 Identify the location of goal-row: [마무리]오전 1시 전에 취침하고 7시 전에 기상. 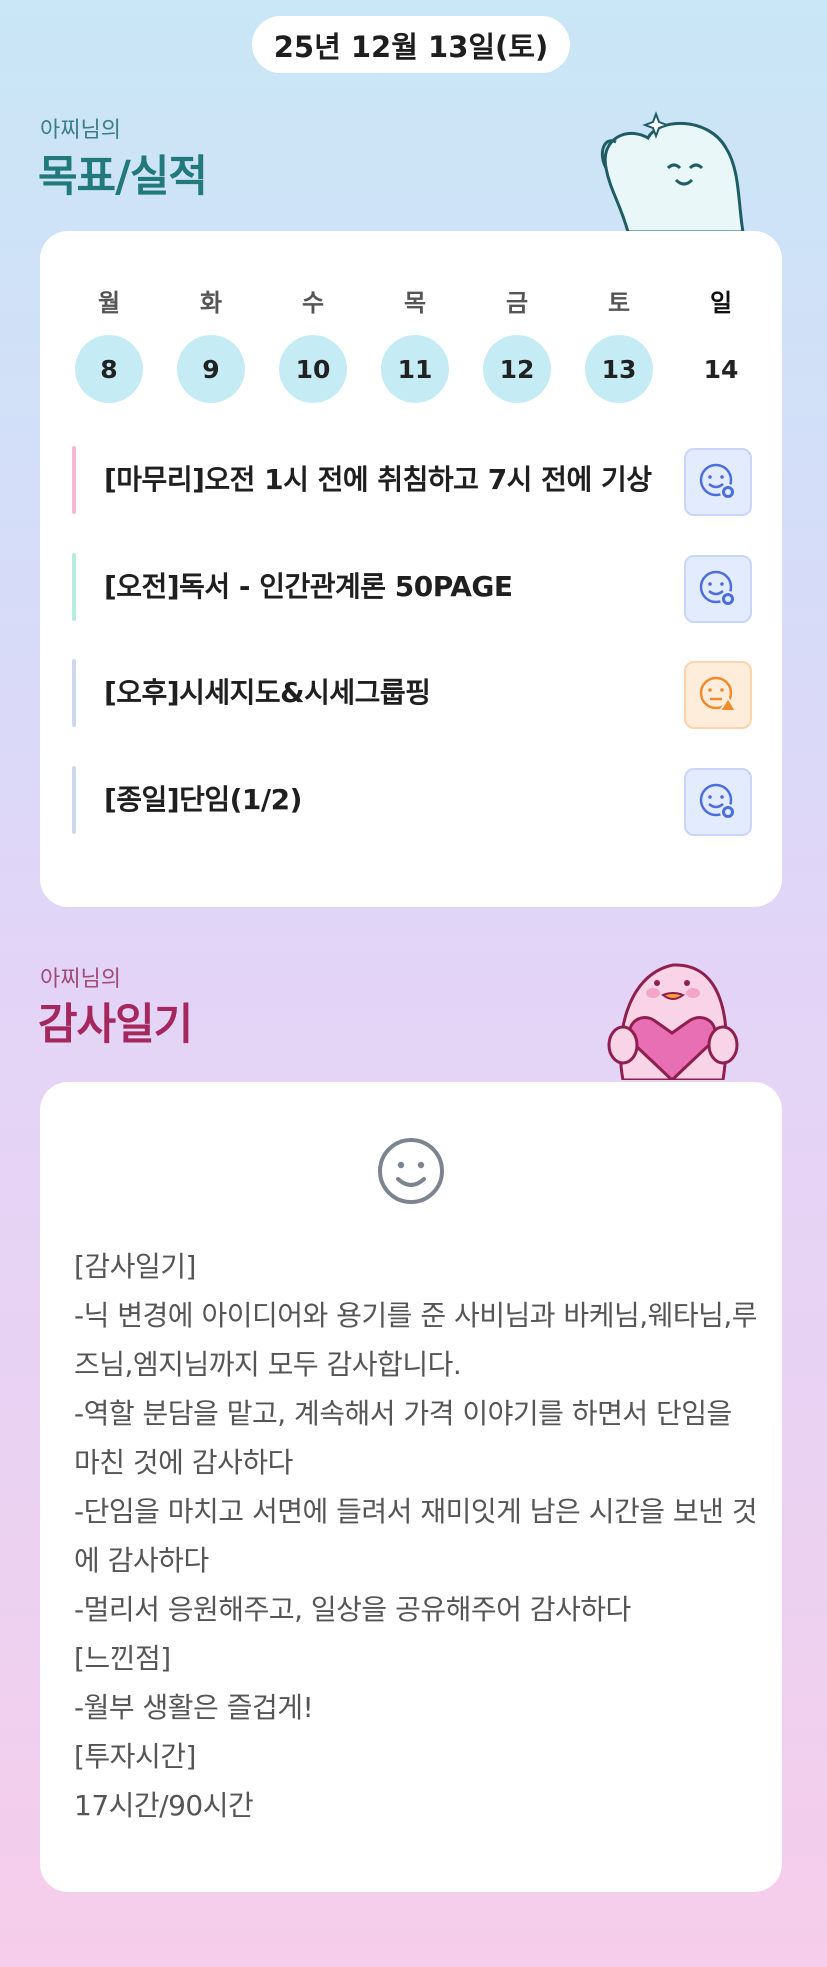
(412, 481).